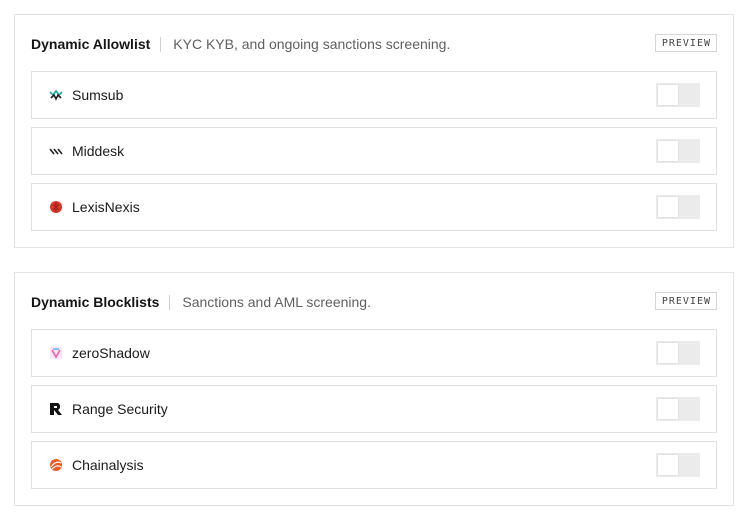 The width and height of the screenshot is (748, 520). What do you see at coordinates (374, 409) in the screenshot?
I see `integration-row-range-security: Range Security` at bounding box center [374, 409].